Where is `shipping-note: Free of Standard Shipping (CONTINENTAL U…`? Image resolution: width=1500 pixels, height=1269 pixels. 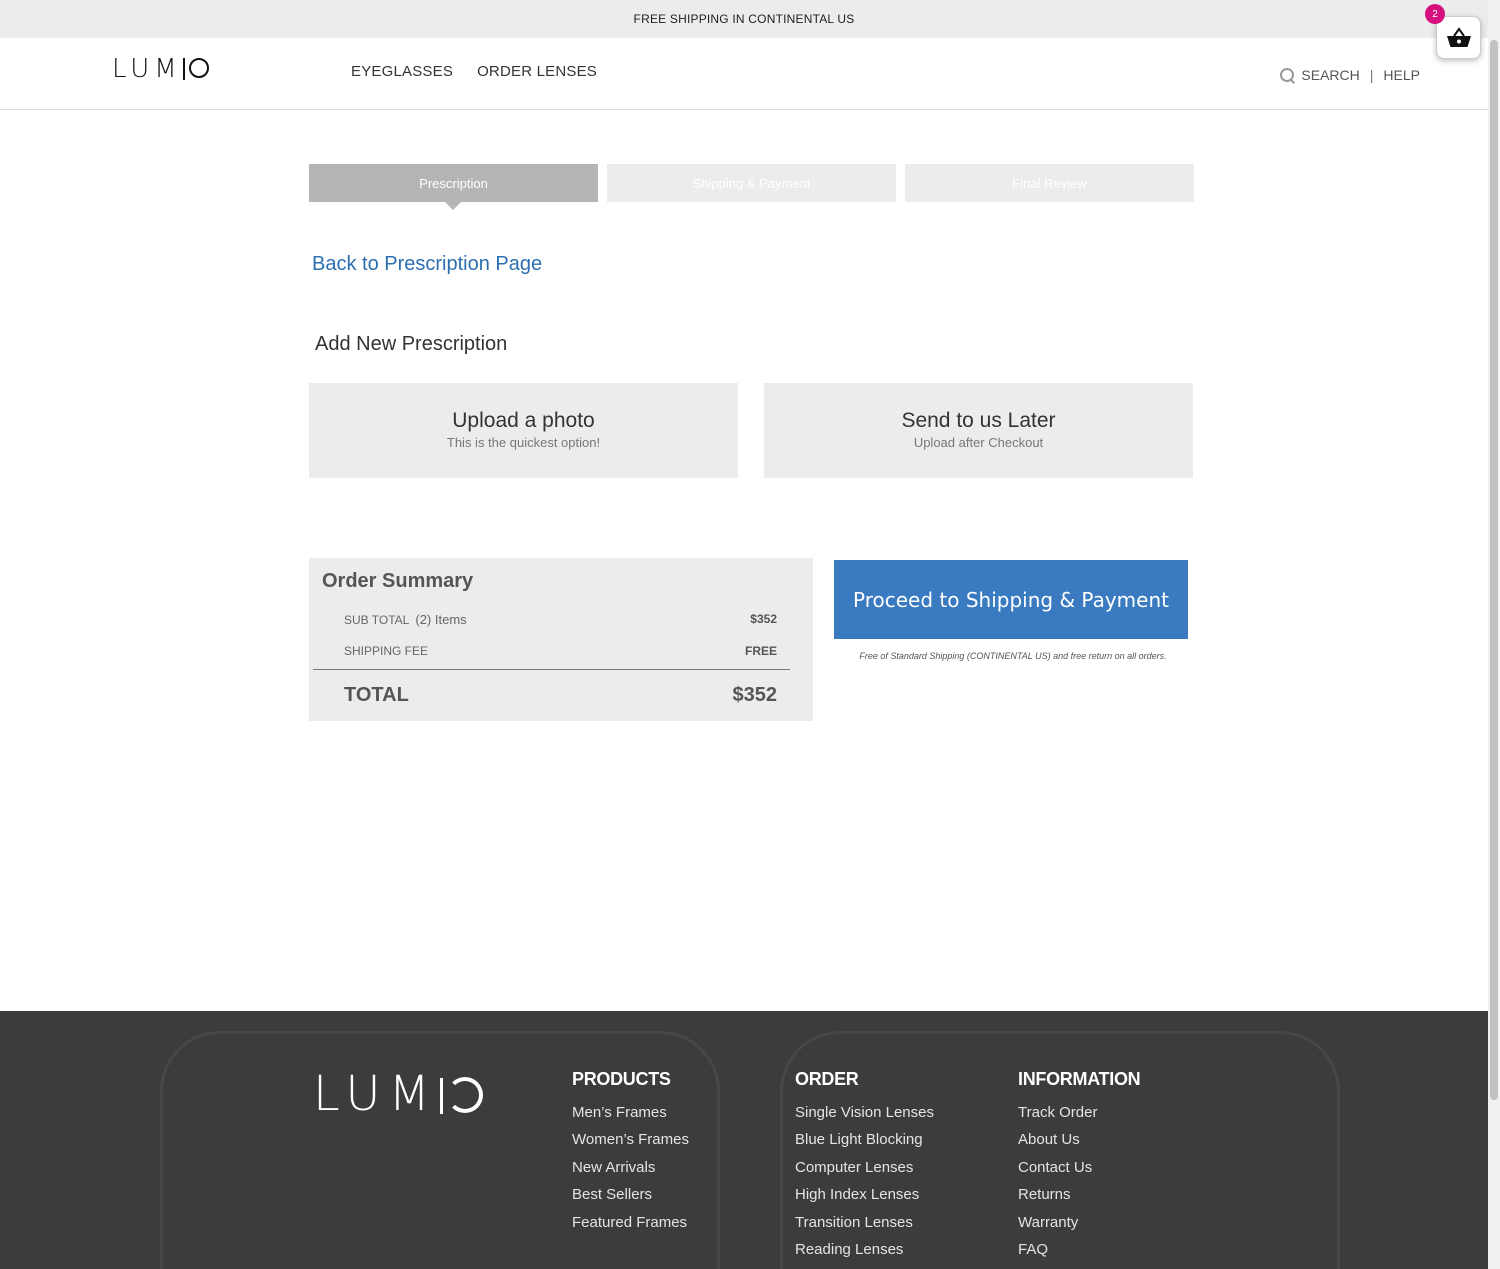 shipping-note: Free of Standard Shipping (CONTINENTAL U… is located at coordinates (1013, 656).